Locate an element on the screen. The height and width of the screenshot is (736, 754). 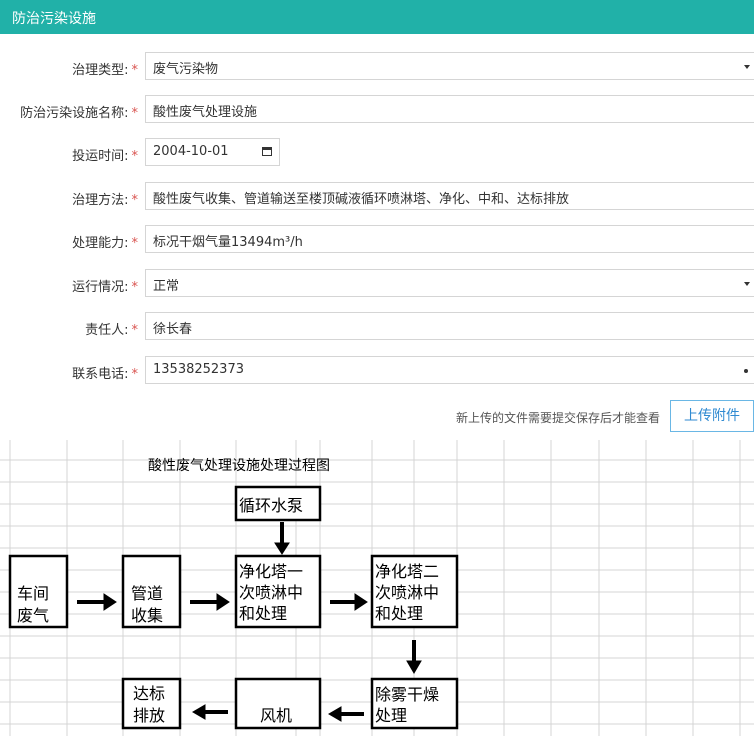
tower1-label-line: 和处理 is located at coordinates (263, 613).